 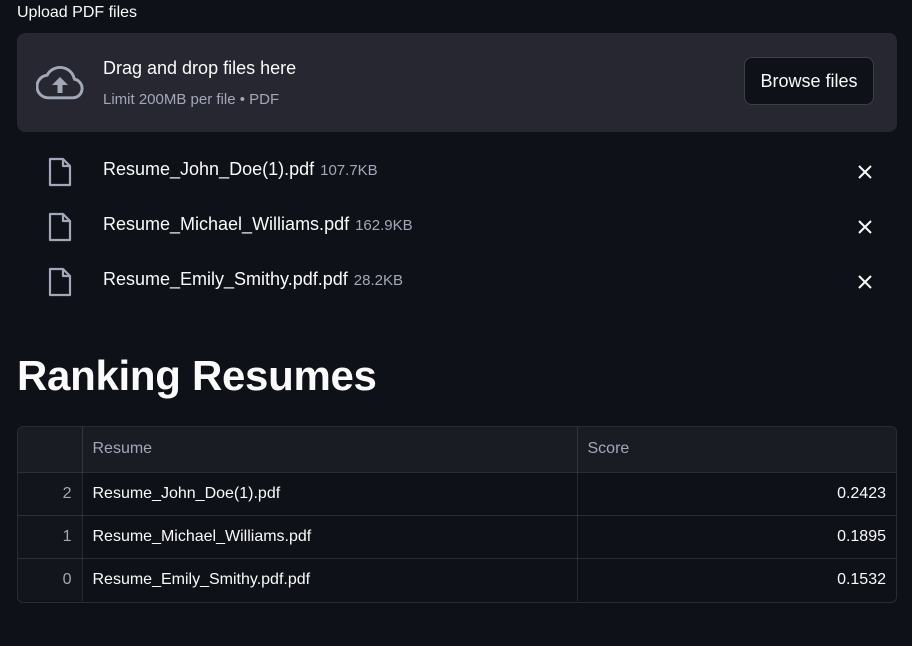 What do you see at coordinates (736, 537) in the screenshot?
I see `score-cell: 0.1895` at bounding box center [736, 537].